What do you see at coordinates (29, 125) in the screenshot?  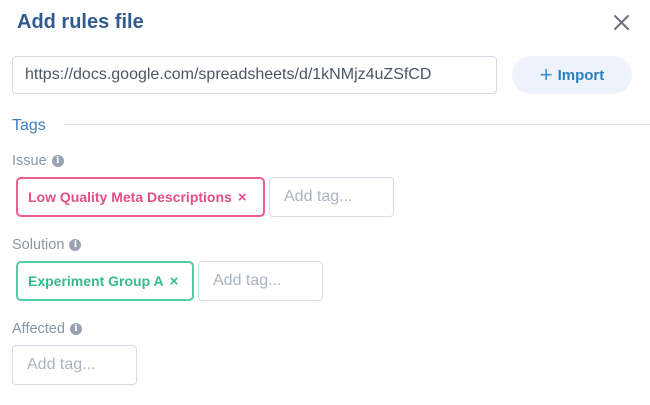 I see `tags-section-label: Tags` at bounding box center [29, 125].